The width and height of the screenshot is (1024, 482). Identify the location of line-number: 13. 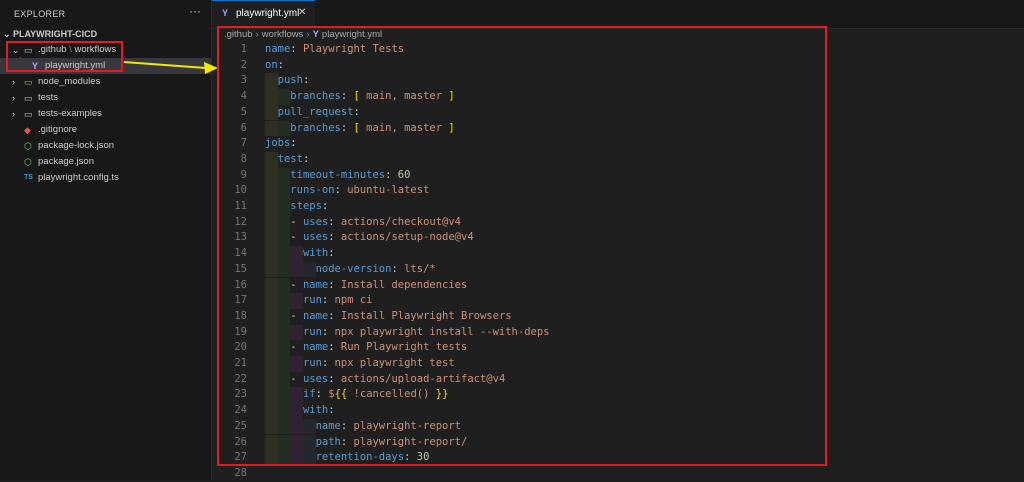
(240, 237).